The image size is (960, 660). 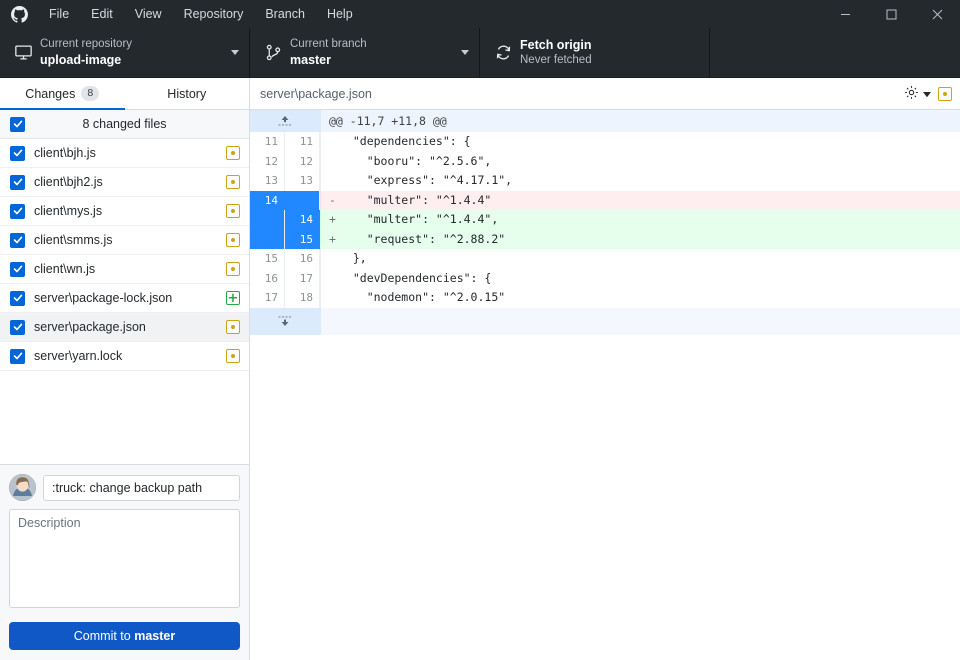 What do you see at coordinates (605, 94) in the screenshot?
I see `diff-file-header: server\package.json` at bounding box center [605, 94].